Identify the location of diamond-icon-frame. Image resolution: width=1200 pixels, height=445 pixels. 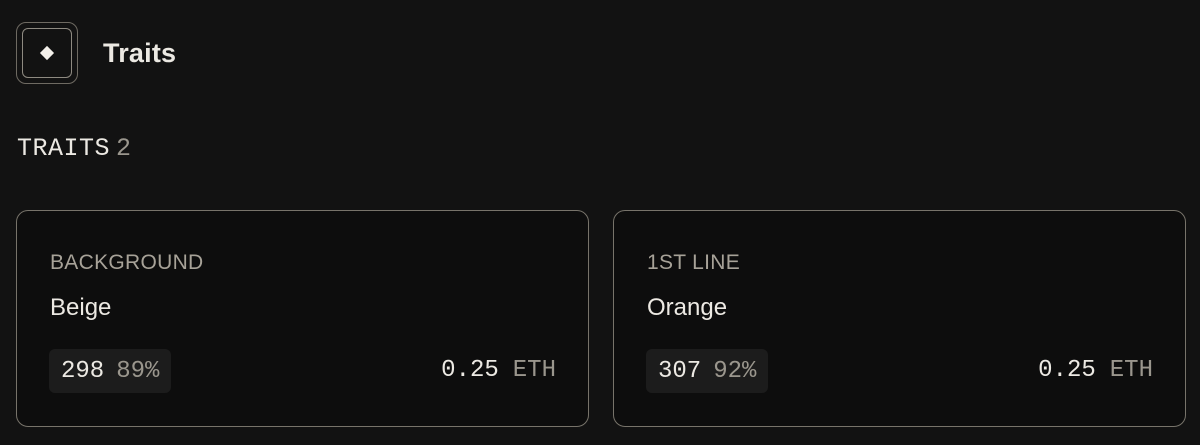
(47, 53).